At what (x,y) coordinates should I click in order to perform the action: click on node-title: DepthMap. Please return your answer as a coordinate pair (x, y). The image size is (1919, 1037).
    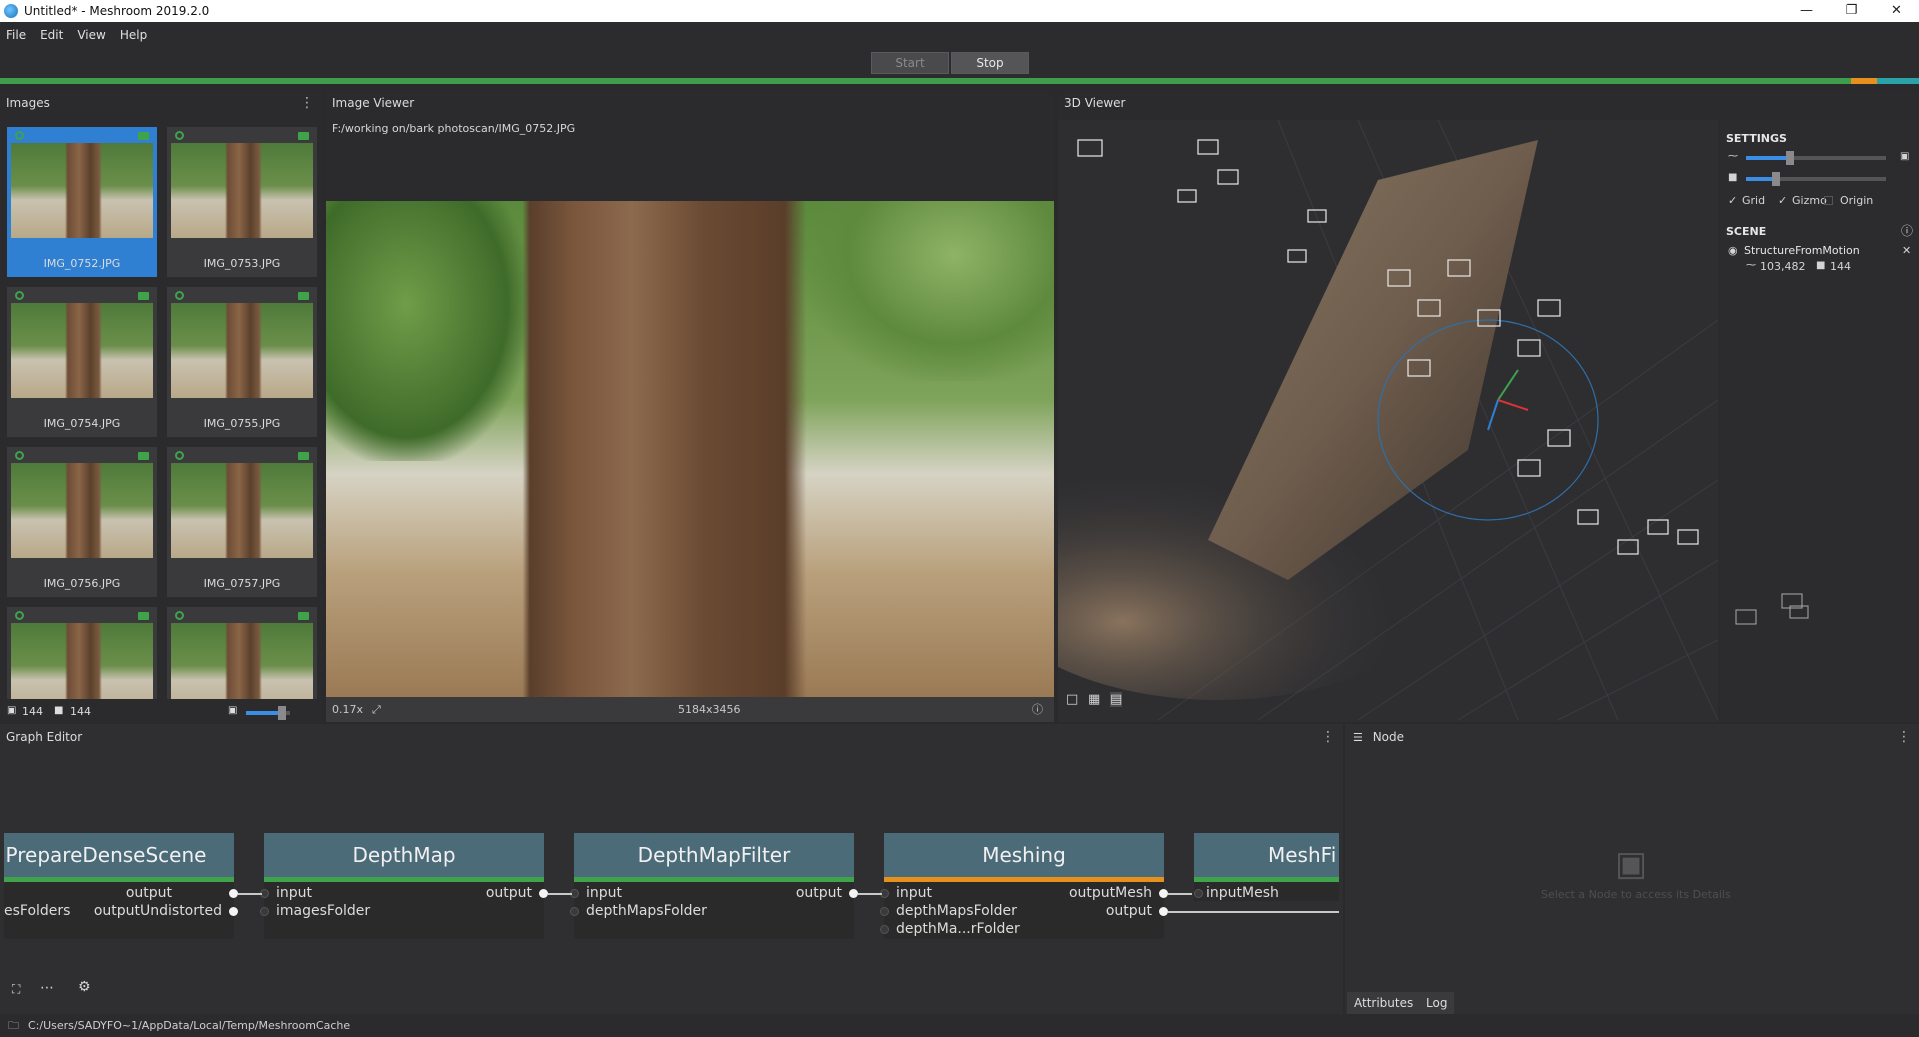
    Looking at the image, I should click on (404, 855).